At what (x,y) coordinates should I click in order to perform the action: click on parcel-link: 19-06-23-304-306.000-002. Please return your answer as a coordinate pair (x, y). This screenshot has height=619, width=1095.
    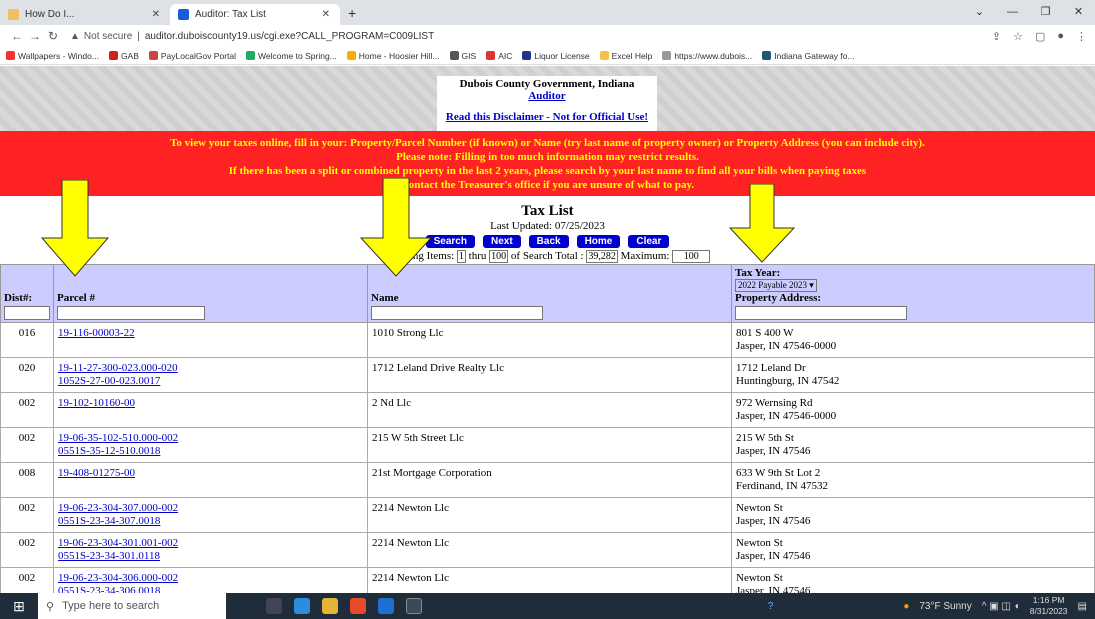
    Looking at the image, I should click on (118, 578).